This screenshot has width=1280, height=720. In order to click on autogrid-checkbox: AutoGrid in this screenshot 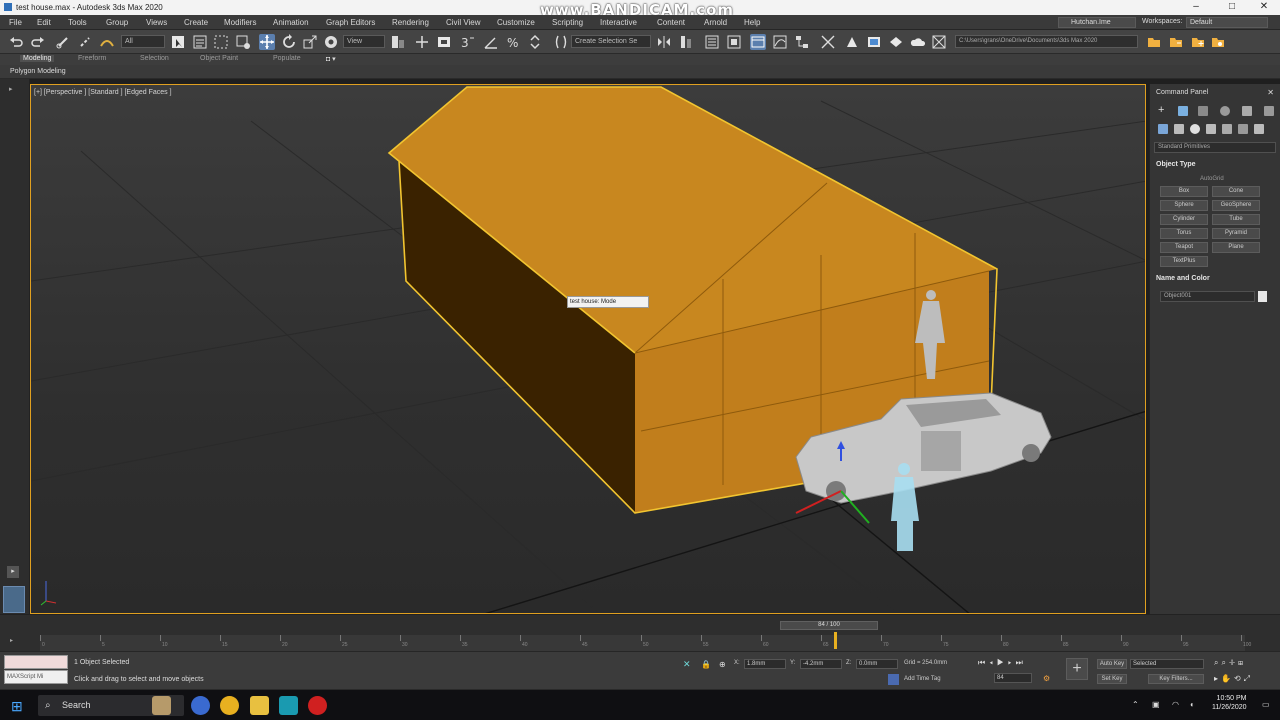, I will do `click(1212, 179)`.